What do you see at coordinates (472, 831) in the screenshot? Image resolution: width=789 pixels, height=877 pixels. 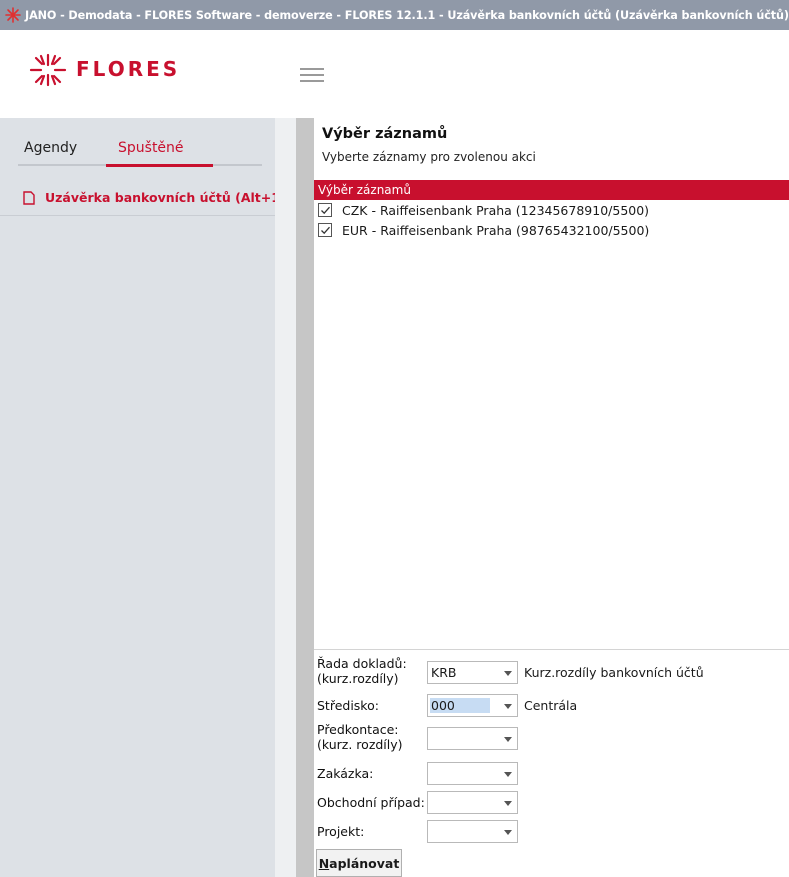 I see `projekt-select` at bounding box center [472, 831].